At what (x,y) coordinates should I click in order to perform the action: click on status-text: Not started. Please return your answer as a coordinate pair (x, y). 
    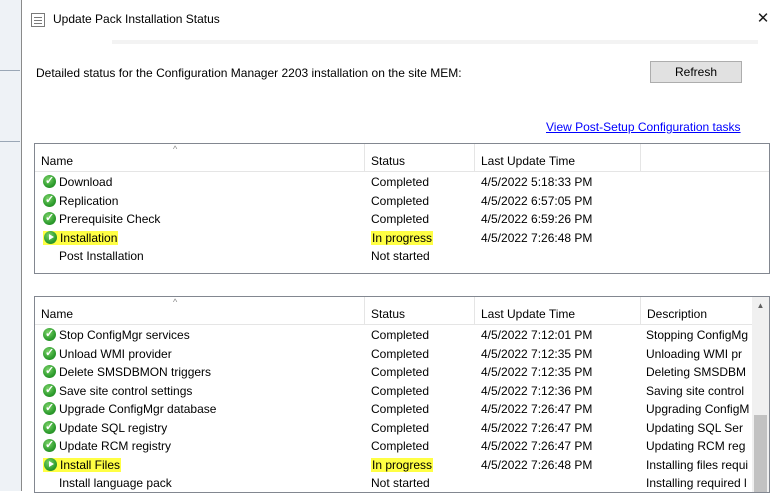
    Looking at the image, I should click on (400, 483).